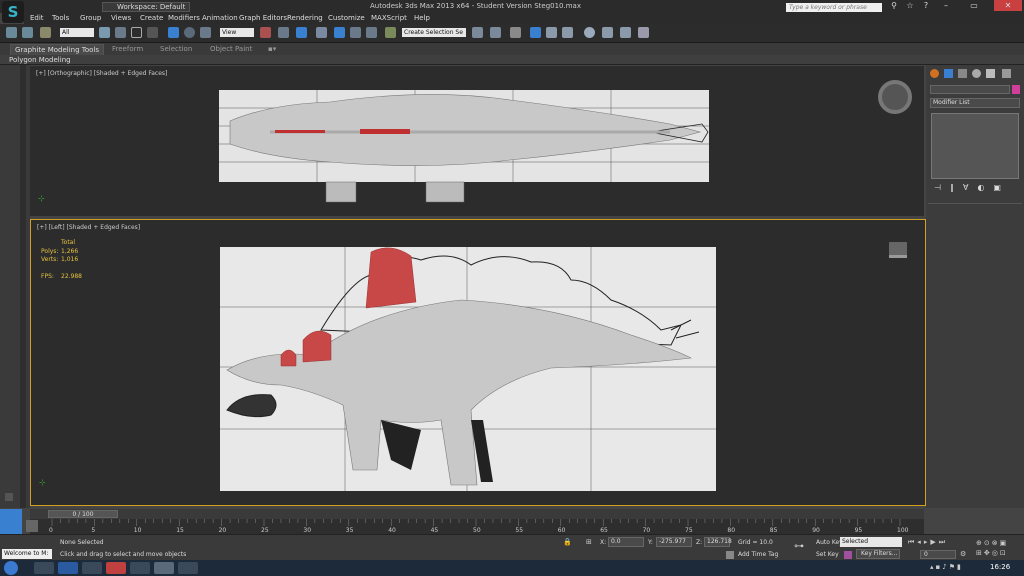  What do you see at coordinates (515, 32) in the screenshot?
I see `layer-manager-icon` at bounding box center [515, 32].